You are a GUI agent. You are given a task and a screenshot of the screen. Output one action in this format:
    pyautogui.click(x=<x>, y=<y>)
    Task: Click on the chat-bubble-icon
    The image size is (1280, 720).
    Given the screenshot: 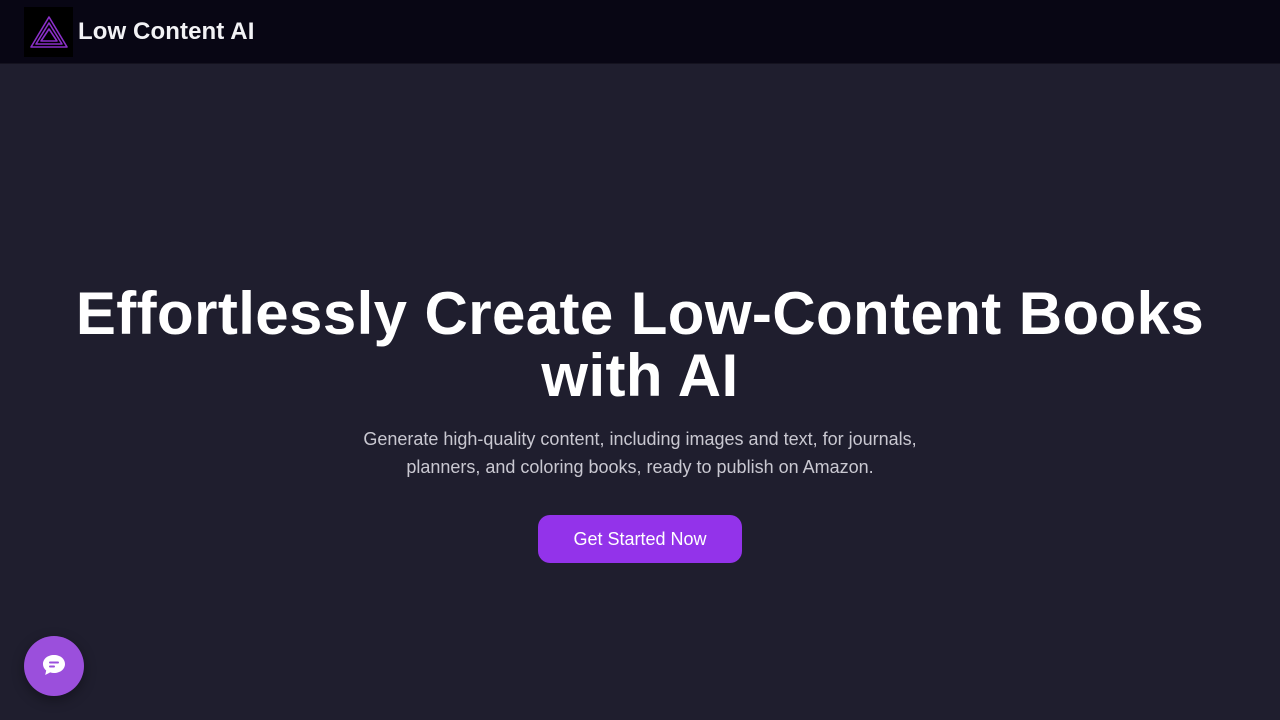 What is the action you would take?
    pyautogui.click(x=54, y=666)
    